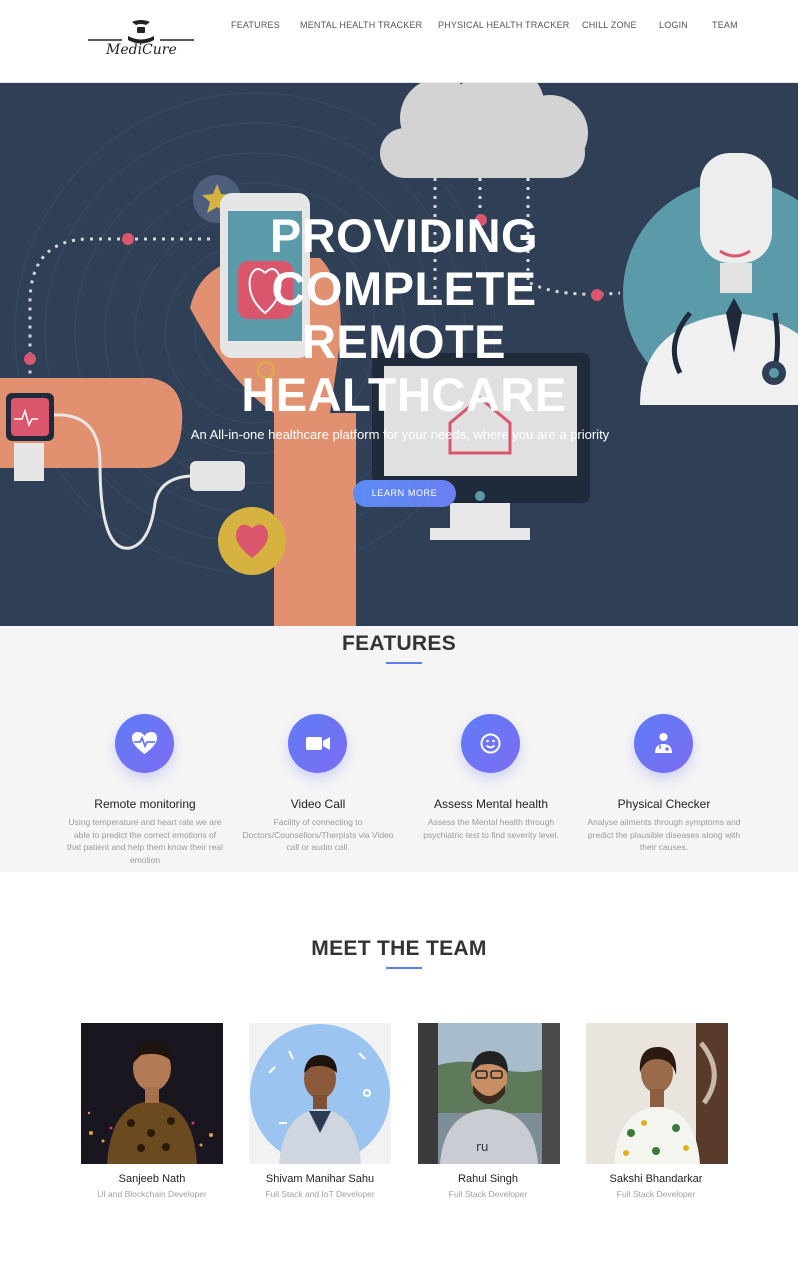  Describe the element at coordinates (488, 1194) in the screenshot. I see `member-role-rahul-singh: Full Stack Developer` at that location.